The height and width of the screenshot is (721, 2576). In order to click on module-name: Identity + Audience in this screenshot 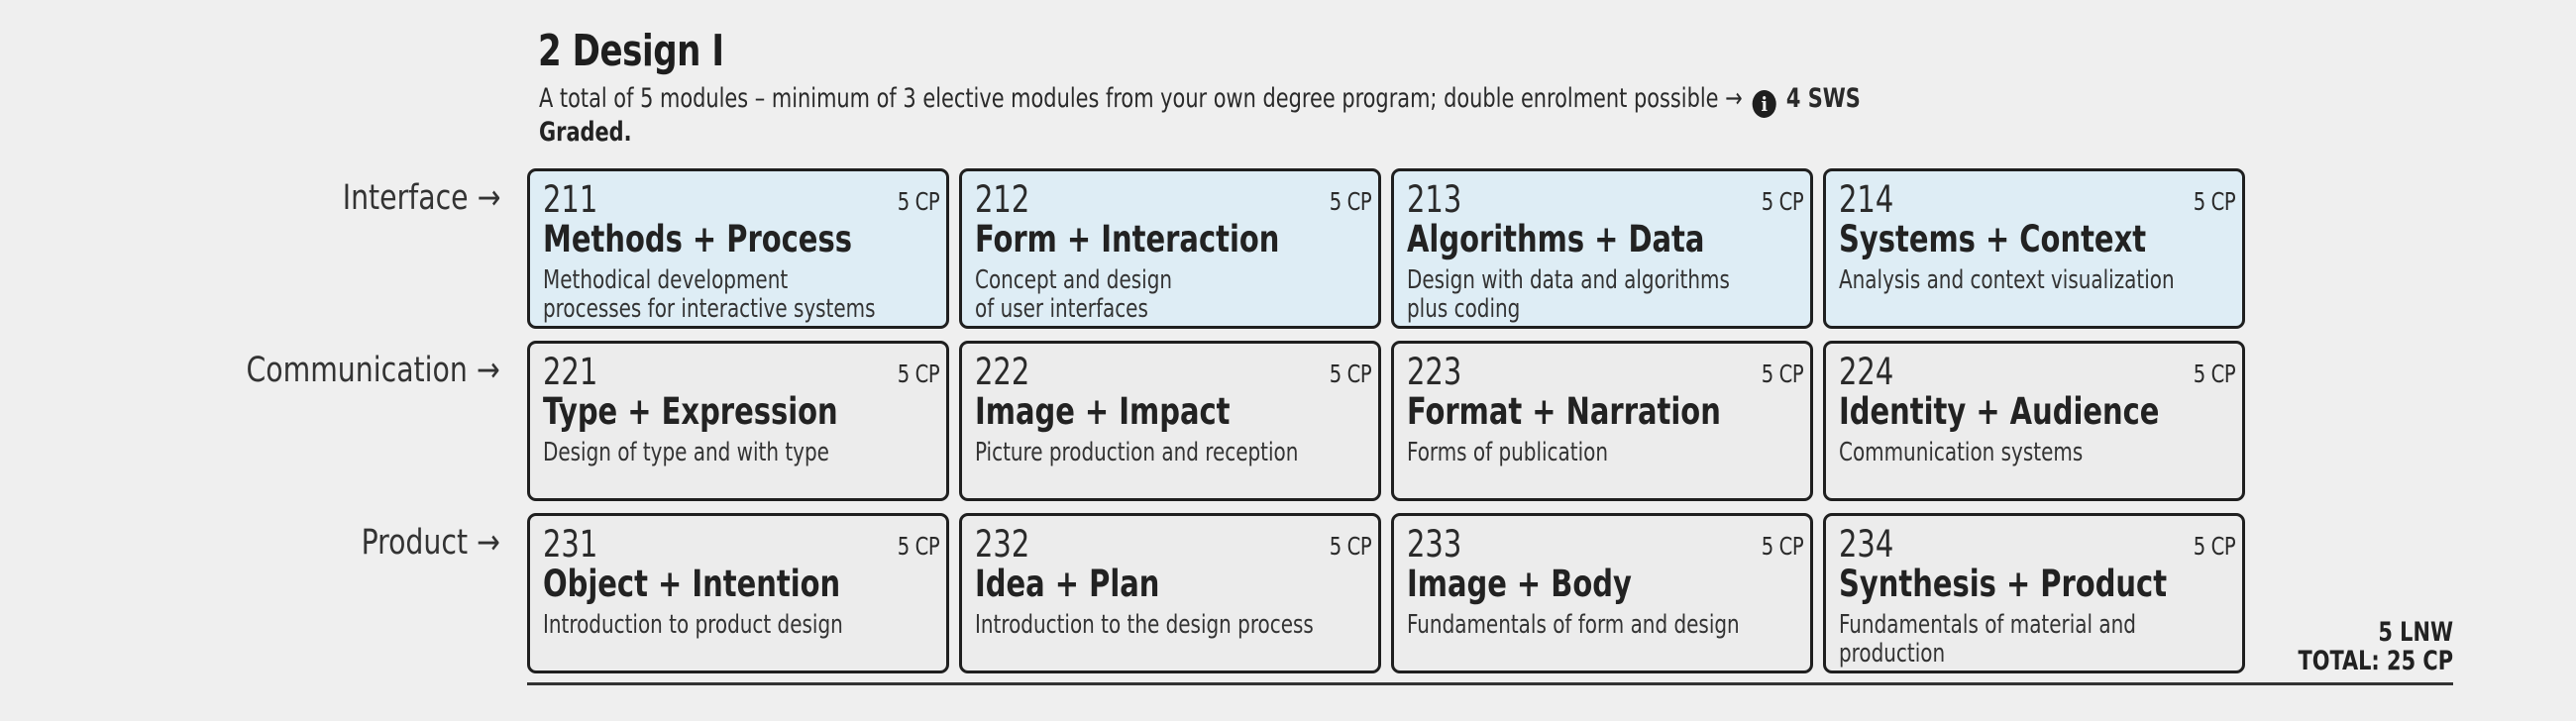, I will do `click(2000, 411)`.